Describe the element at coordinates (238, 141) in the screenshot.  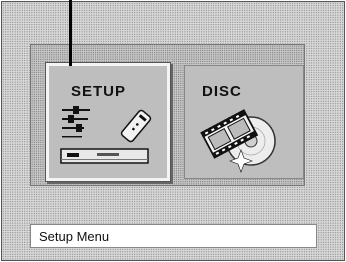
I see `disc-film-icon` at that location.